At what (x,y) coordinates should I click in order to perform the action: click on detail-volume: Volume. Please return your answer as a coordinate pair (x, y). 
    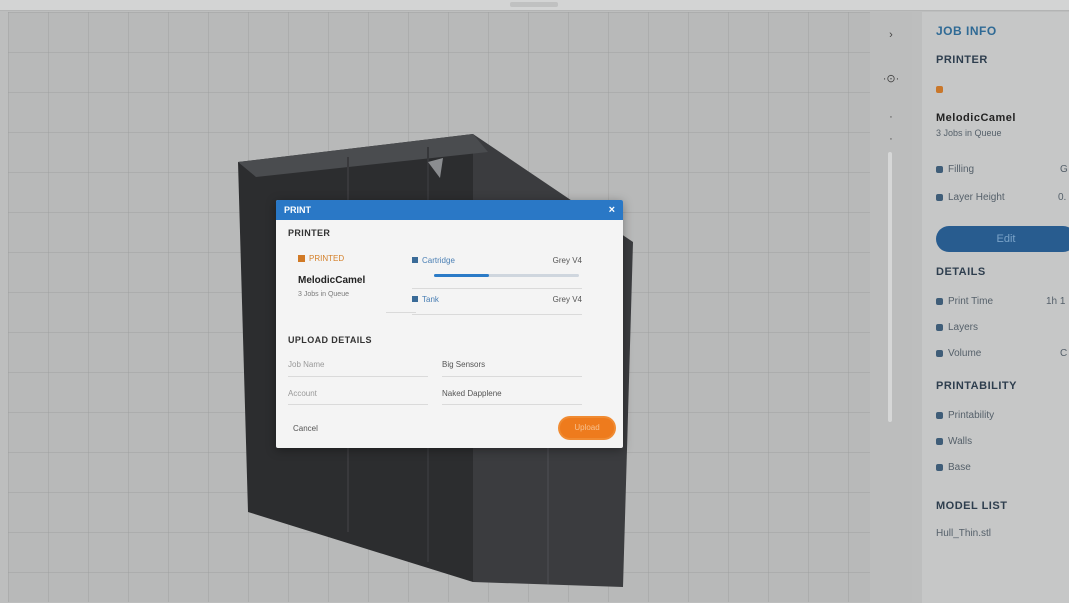
    Looking at the image, I should click on (958, 353).